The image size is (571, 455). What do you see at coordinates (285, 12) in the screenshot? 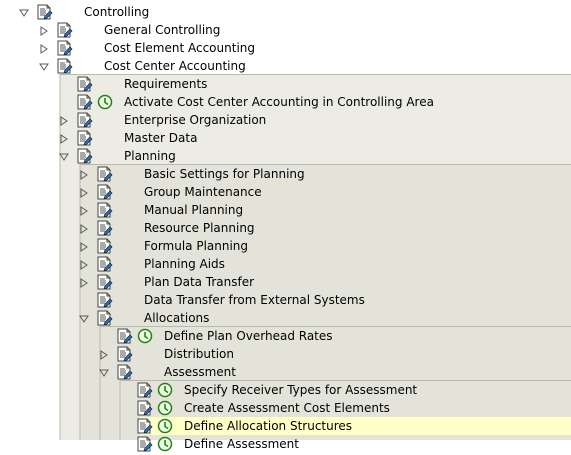
I see `tree-node-controlling: Controlling` at bounding box center [285, 12].